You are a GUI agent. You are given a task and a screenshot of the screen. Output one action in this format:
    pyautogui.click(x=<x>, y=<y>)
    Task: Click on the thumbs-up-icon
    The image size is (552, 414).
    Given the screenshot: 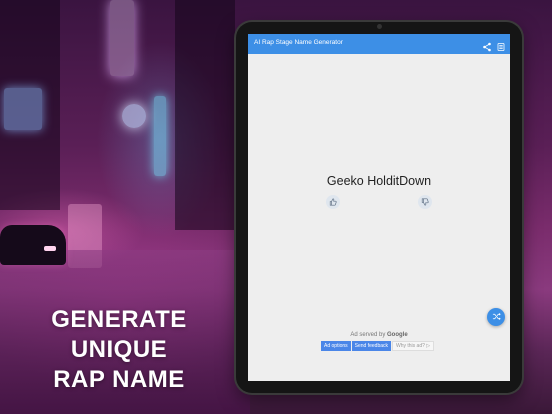 What is the action you would take?
    pyautogui.click(x=333, y=202)
    